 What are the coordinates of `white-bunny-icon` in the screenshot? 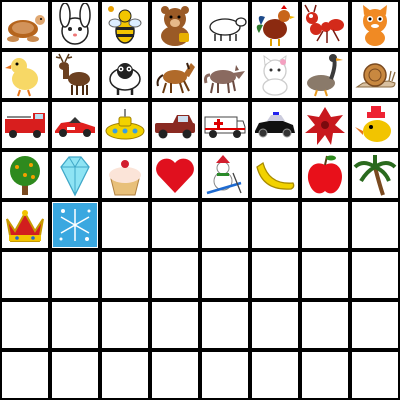 It's located at (75, 25).